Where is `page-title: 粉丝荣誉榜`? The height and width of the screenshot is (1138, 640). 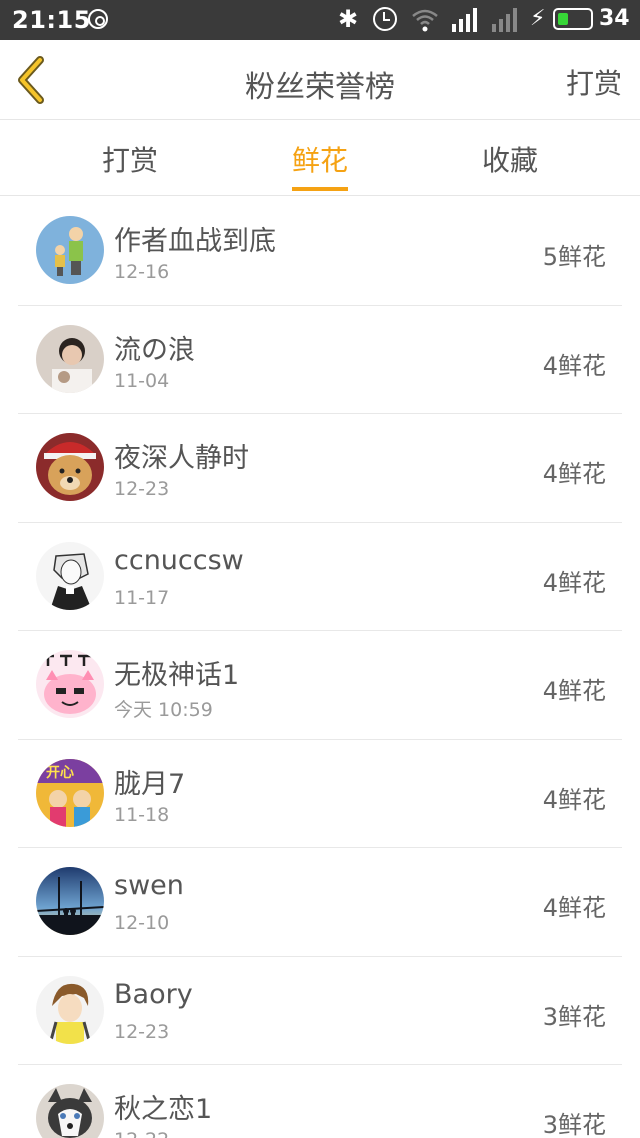 page-title: 粉丝荣誉榜 is located at coordinates (320, 87).